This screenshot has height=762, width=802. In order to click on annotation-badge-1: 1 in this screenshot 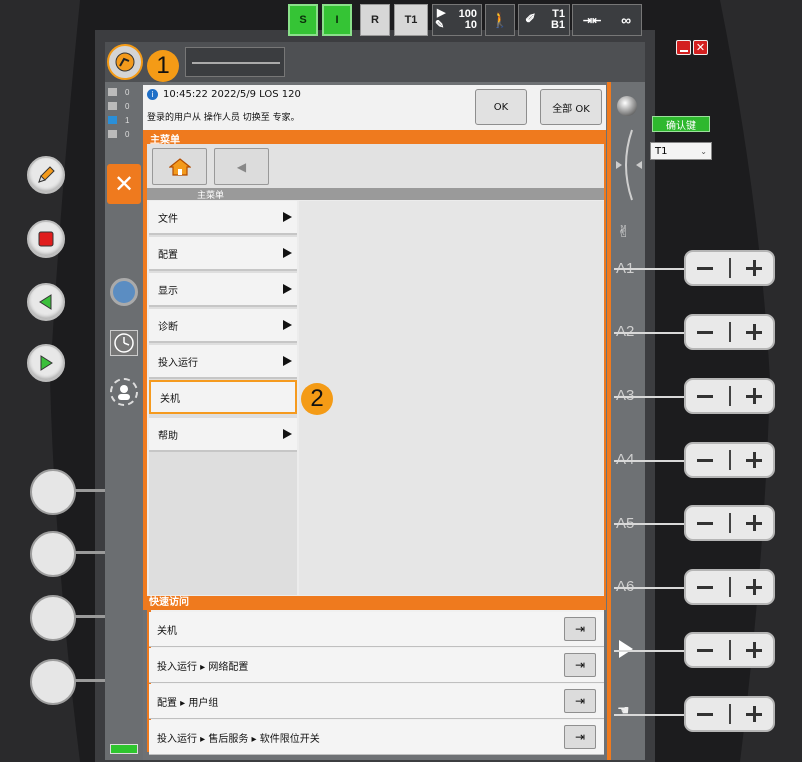, I will do `click(163, 66)`.